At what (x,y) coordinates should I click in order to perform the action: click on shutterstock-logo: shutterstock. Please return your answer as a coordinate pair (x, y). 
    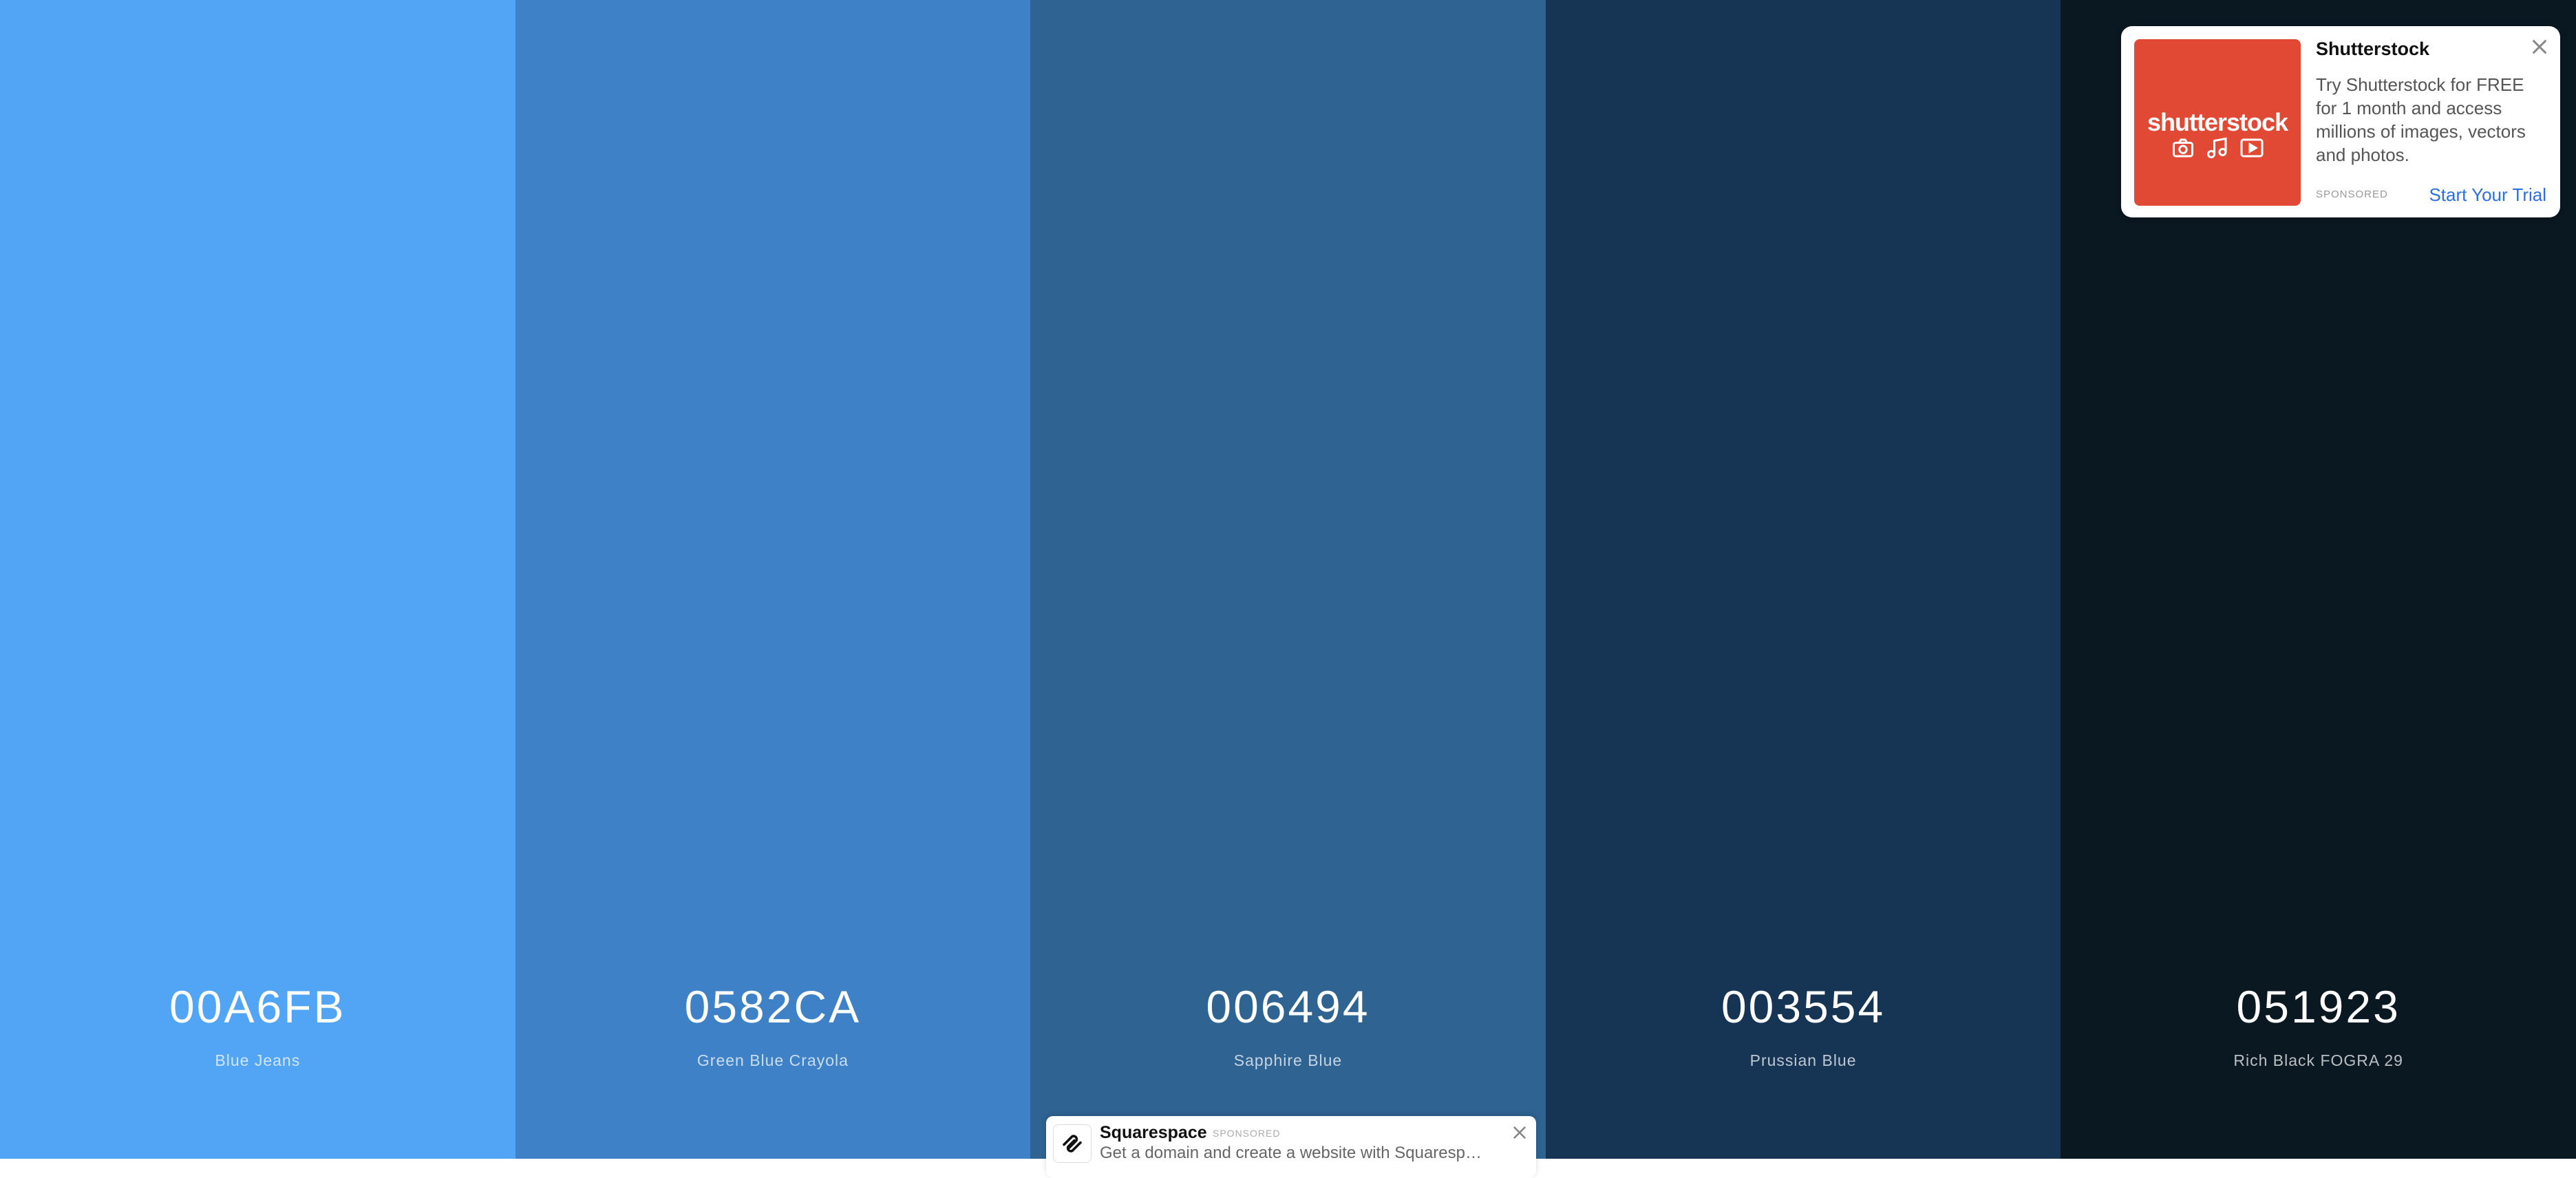
    Looking at the image, I should click on (2217, 122).